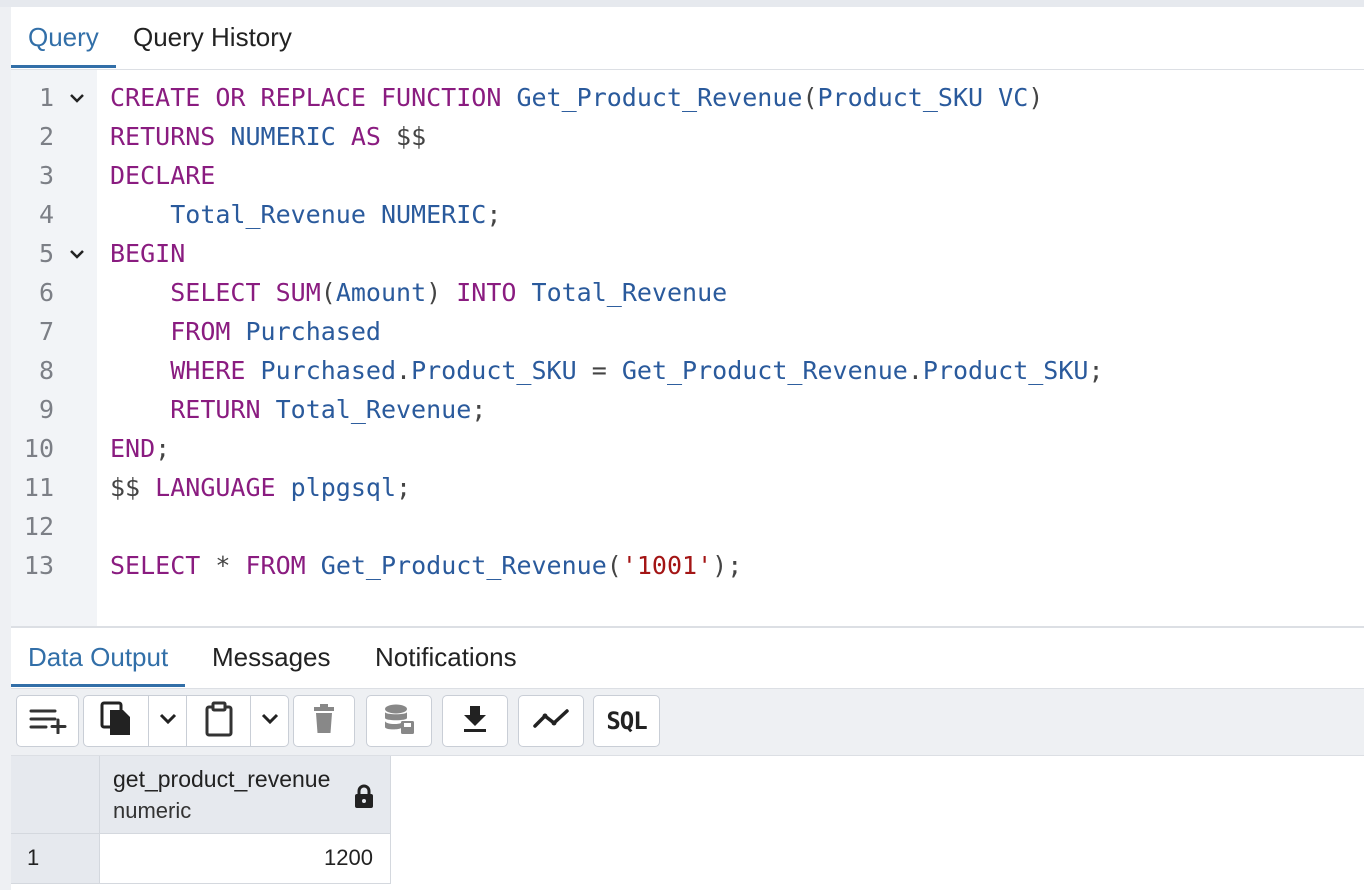  I want to click on code-line: 3 DECLARE, so click(687, 175).